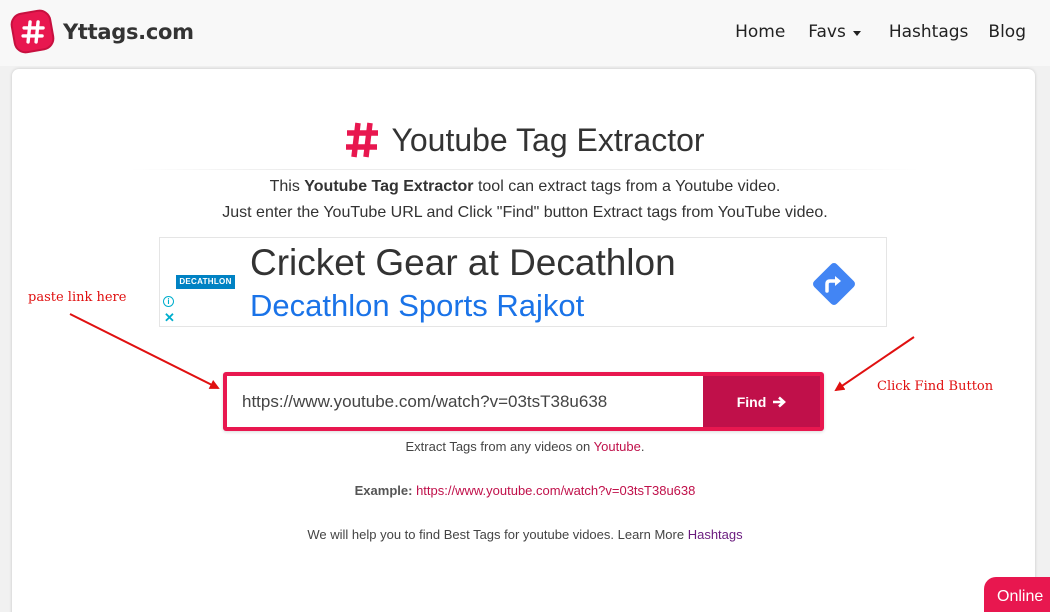 Image resolution: width=1050 pixels, height=612 pixels. Describe the element at coordinates (77, 297) in the screenshot. I see `annotation-paste-link: paste link here` at that location.